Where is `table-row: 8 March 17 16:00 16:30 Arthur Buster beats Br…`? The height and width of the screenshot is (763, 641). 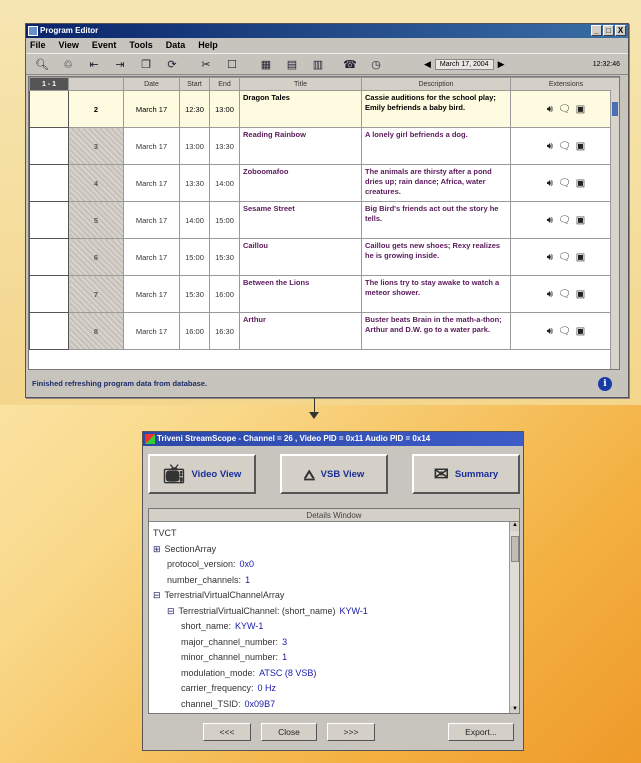 table-row: 8 March 17 16:00 16:30 Arthur Buster beats Br… is located at coordinates (324, 331).